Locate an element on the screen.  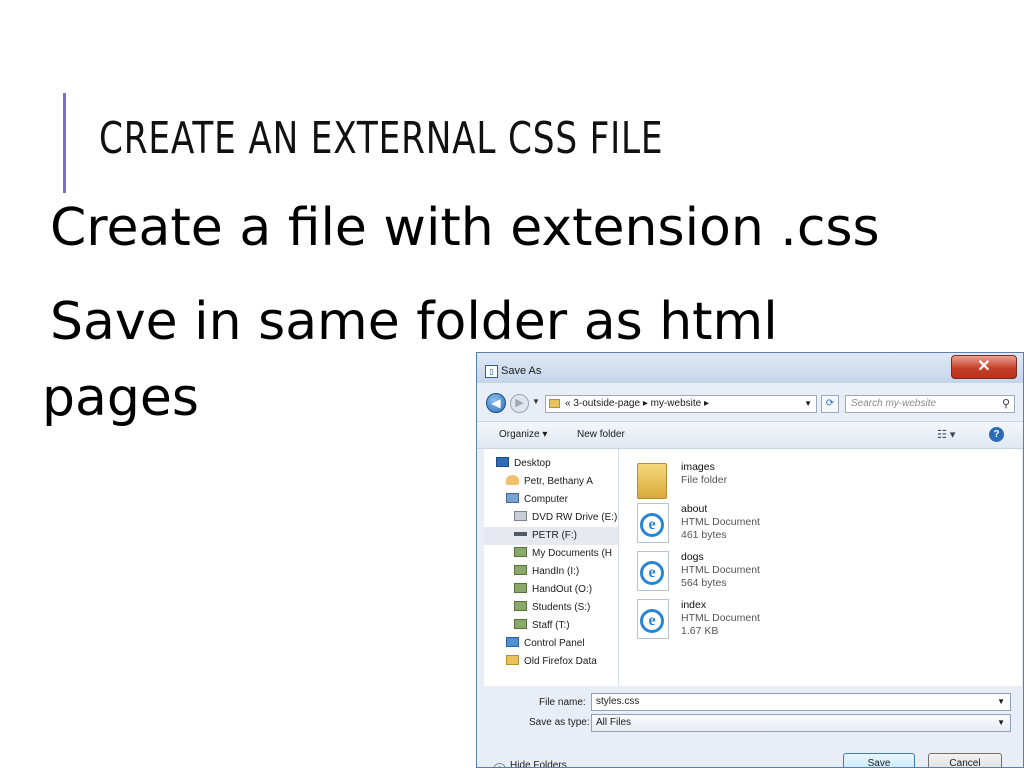
save-as-type-select: All Files ▼ is located at coordinates (801, 723).